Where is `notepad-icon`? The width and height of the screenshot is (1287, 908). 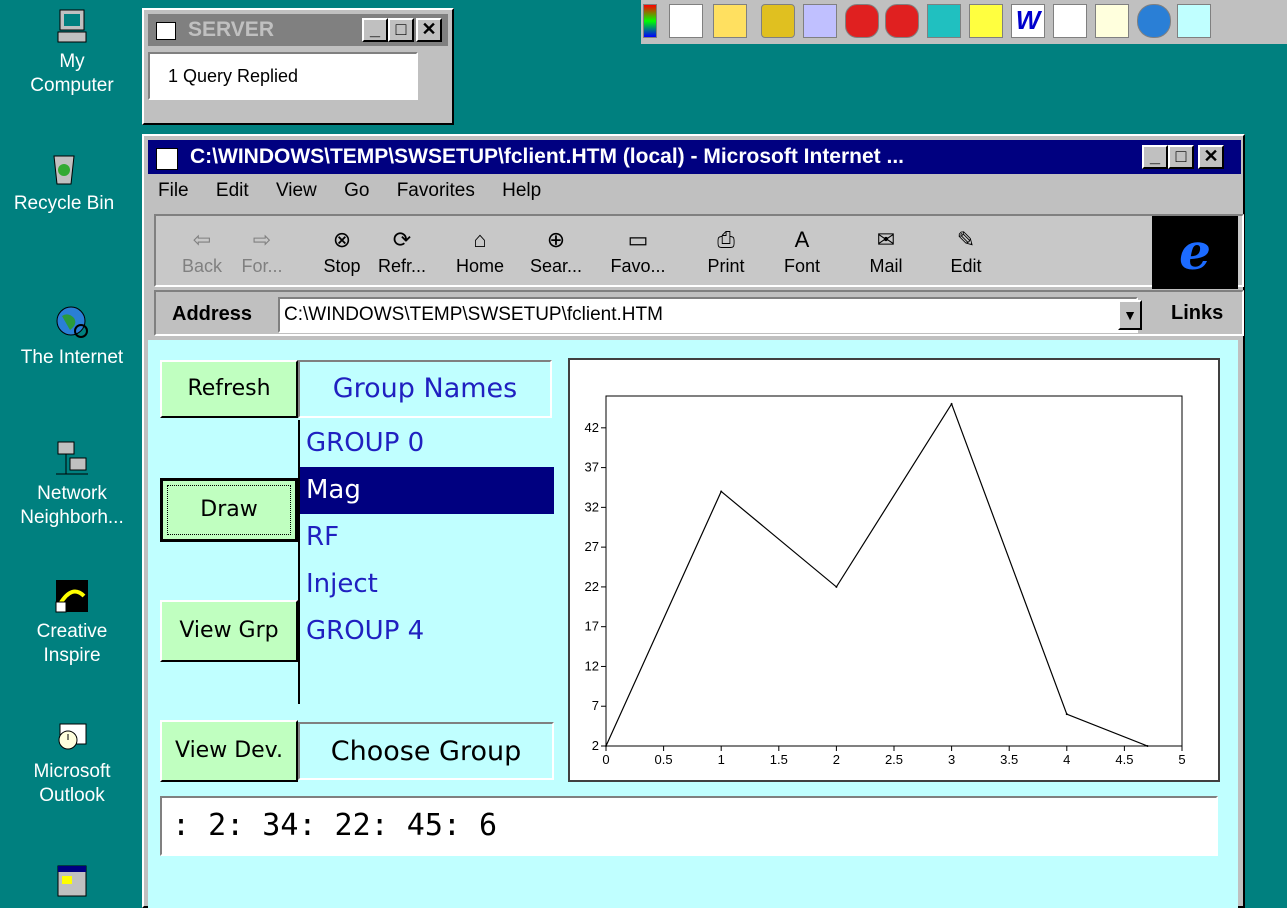 notepad-icon is located at coordinates (686, 21).